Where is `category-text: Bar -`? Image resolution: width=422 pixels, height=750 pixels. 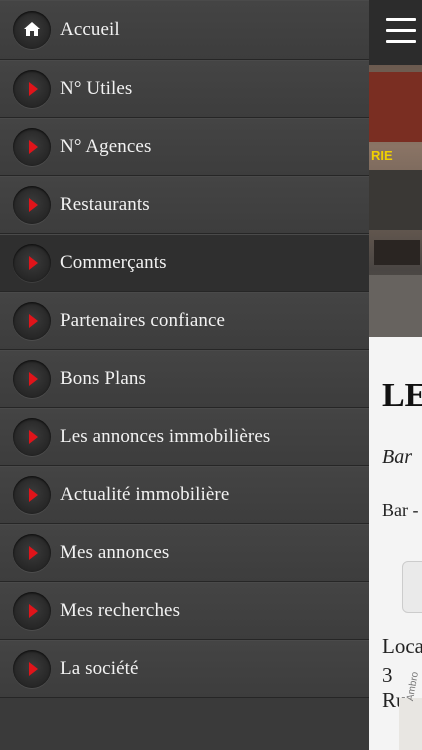
category-text: Bar - is located at coordinates (400, 510).